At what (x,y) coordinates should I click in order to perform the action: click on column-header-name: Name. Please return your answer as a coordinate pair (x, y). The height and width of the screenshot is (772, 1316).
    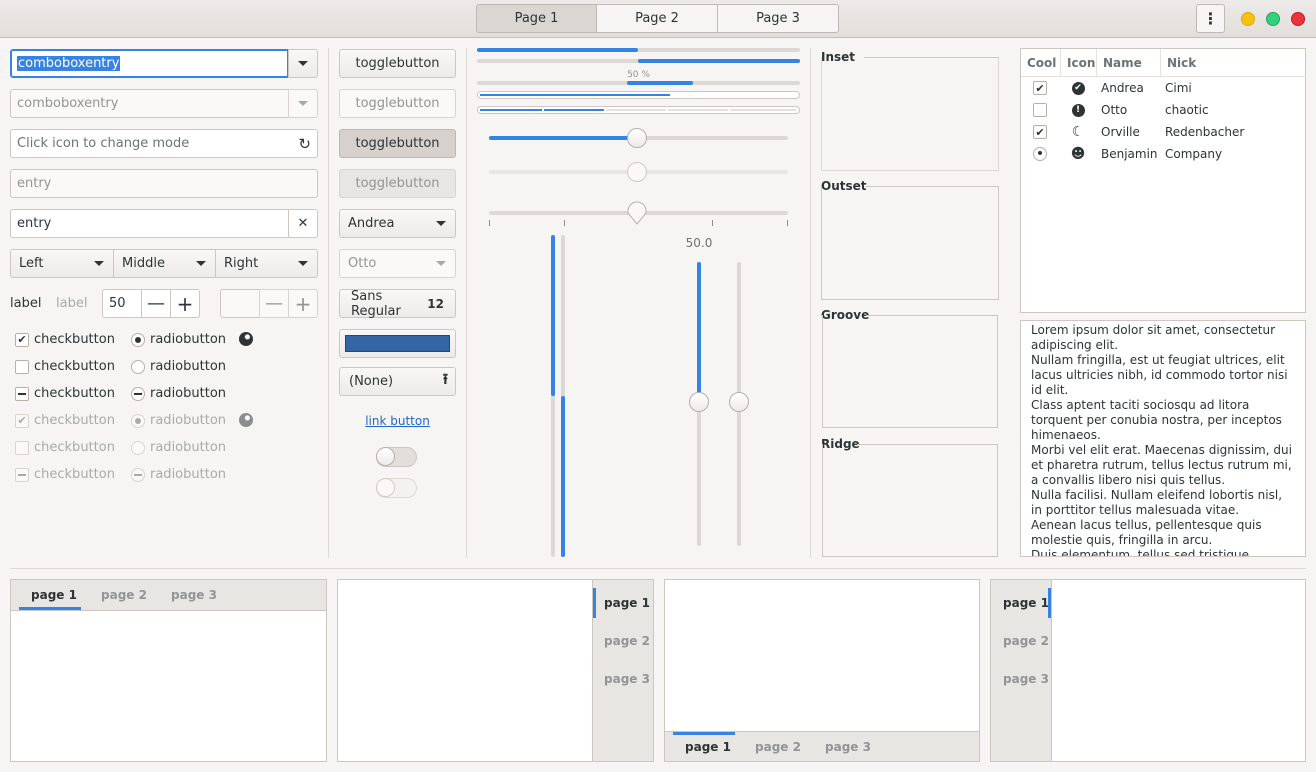
    Looking at the image, I should click on (1129, 63).